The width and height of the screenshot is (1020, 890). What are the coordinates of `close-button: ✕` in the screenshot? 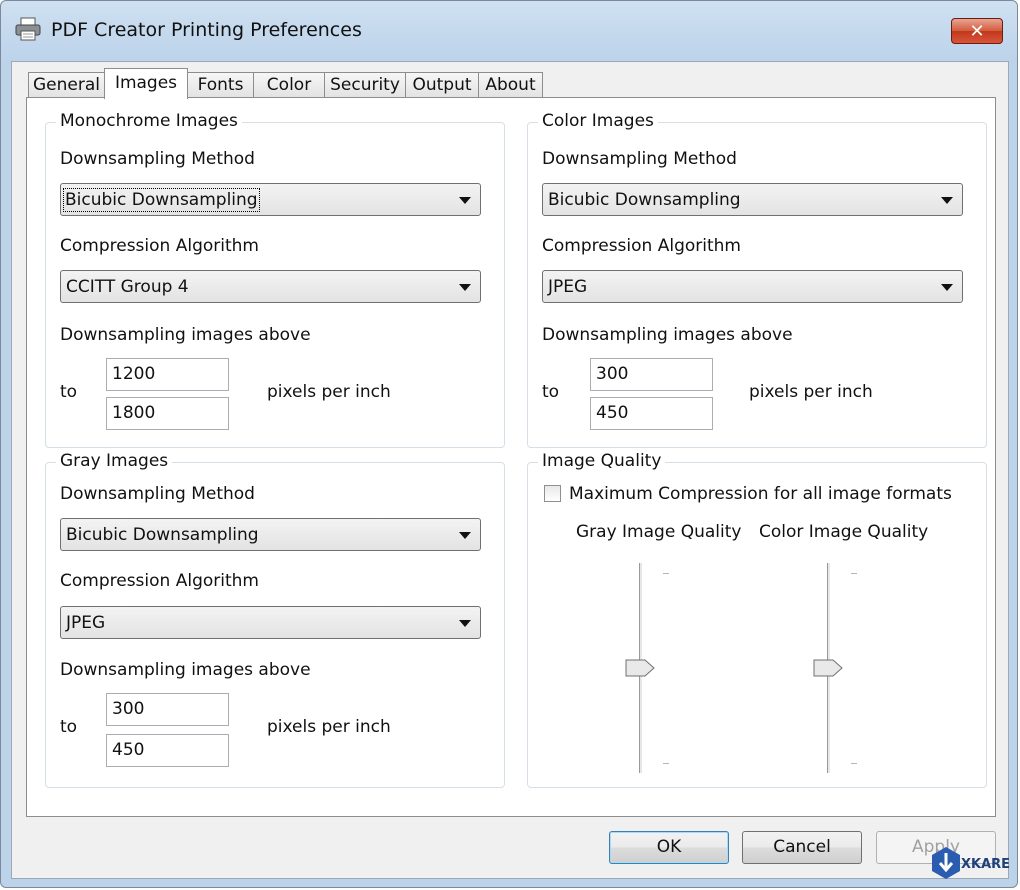 It's located at (977, 31).